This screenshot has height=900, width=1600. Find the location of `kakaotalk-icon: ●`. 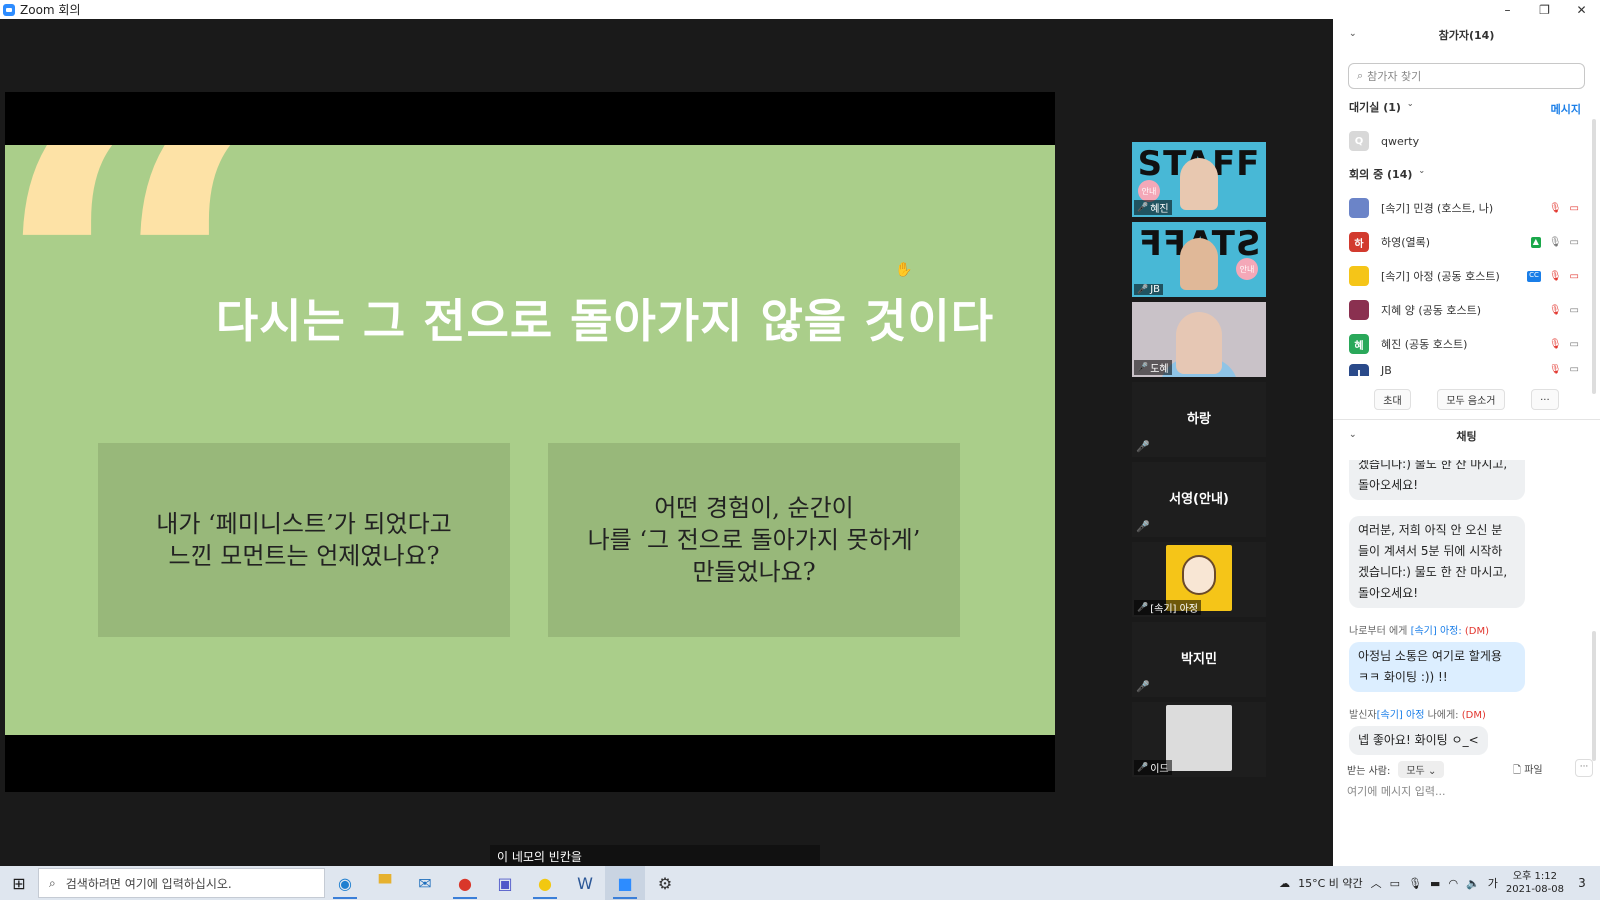

kakaotalk-icon: ● is located at coordinates (545, 883).